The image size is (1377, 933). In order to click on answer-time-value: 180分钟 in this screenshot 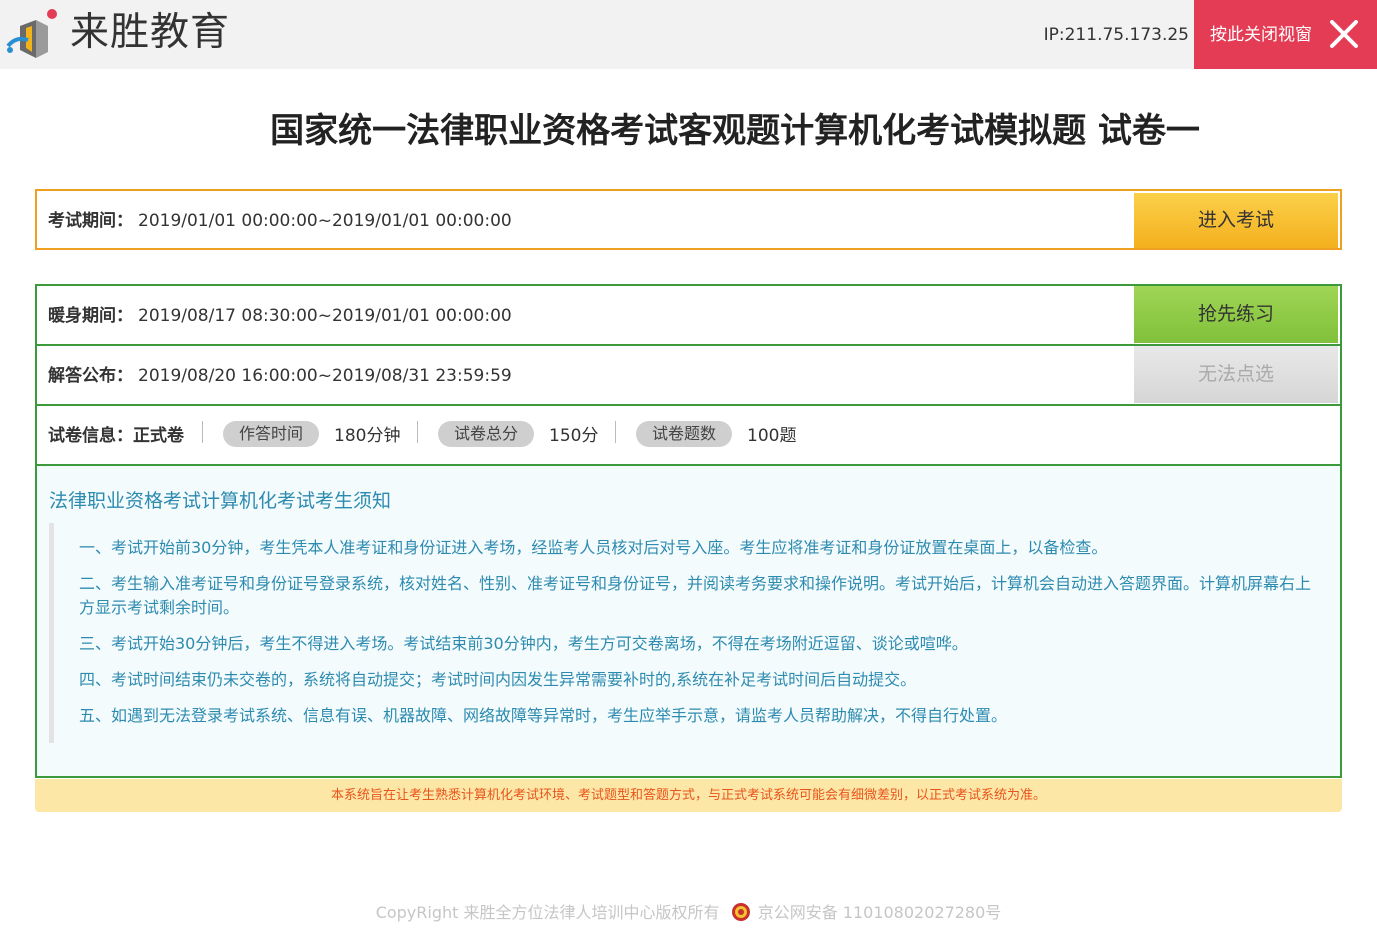, I will do `click(367, 436)`.